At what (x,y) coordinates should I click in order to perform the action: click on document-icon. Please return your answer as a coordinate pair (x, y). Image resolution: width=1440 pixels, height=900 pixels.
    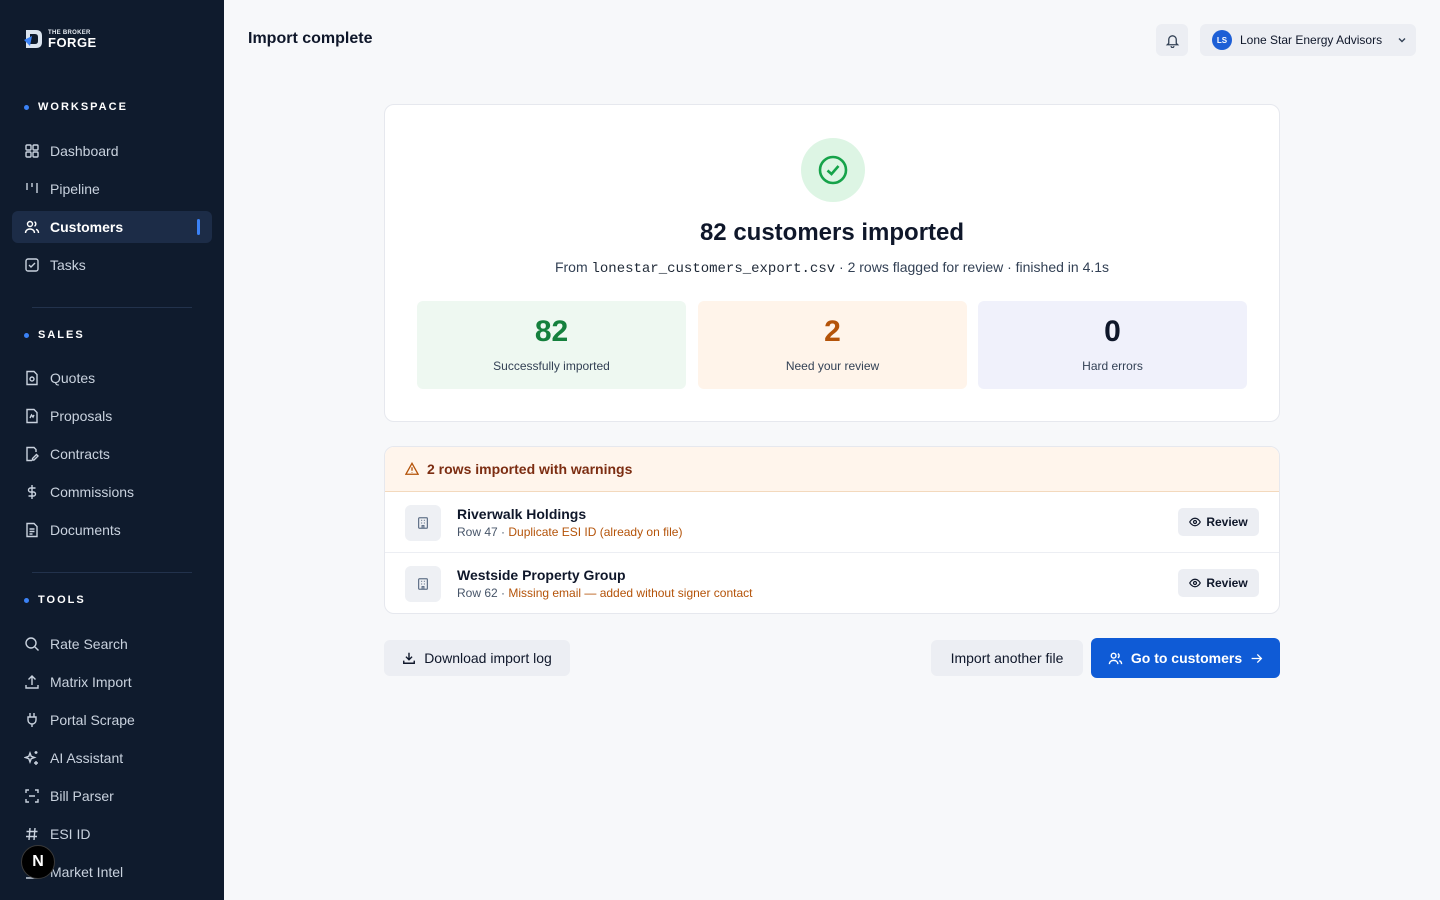
    Looking at the image, I should click on (32, 530).